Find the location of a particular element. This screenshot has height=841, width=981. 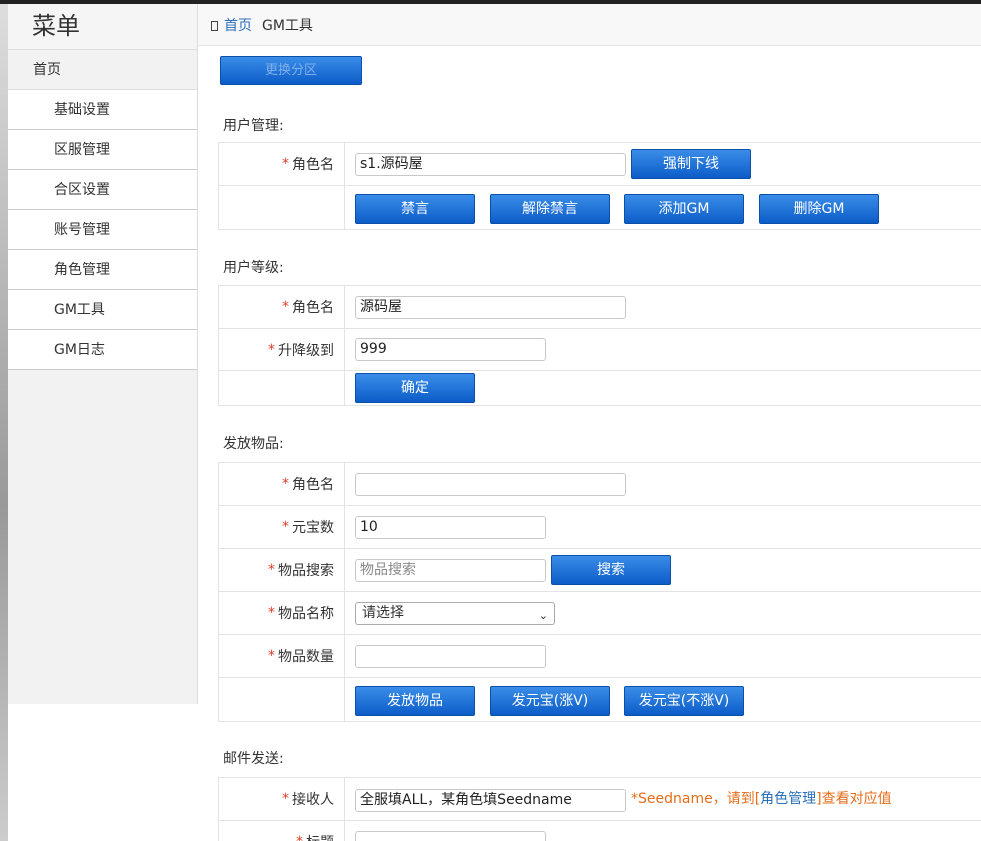

item-qty-input is located at coordinates (450, 656).